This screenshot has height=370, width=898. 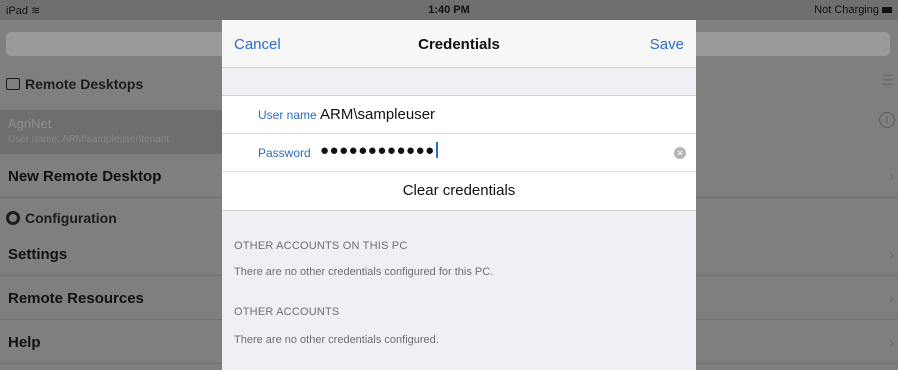 I want to click on agrinet-detail: User name: ARM\sampleuser\tenant, so click(x=89, y=139).